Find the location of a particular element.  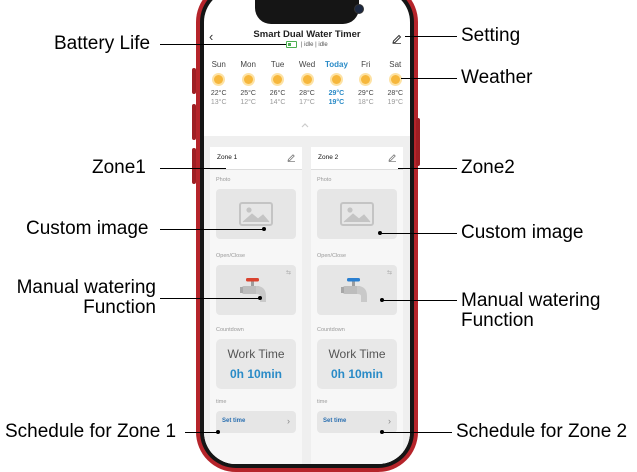

callout-schedule-zone2: Schedule for Zone 2 is located at coordinates (542, 431).